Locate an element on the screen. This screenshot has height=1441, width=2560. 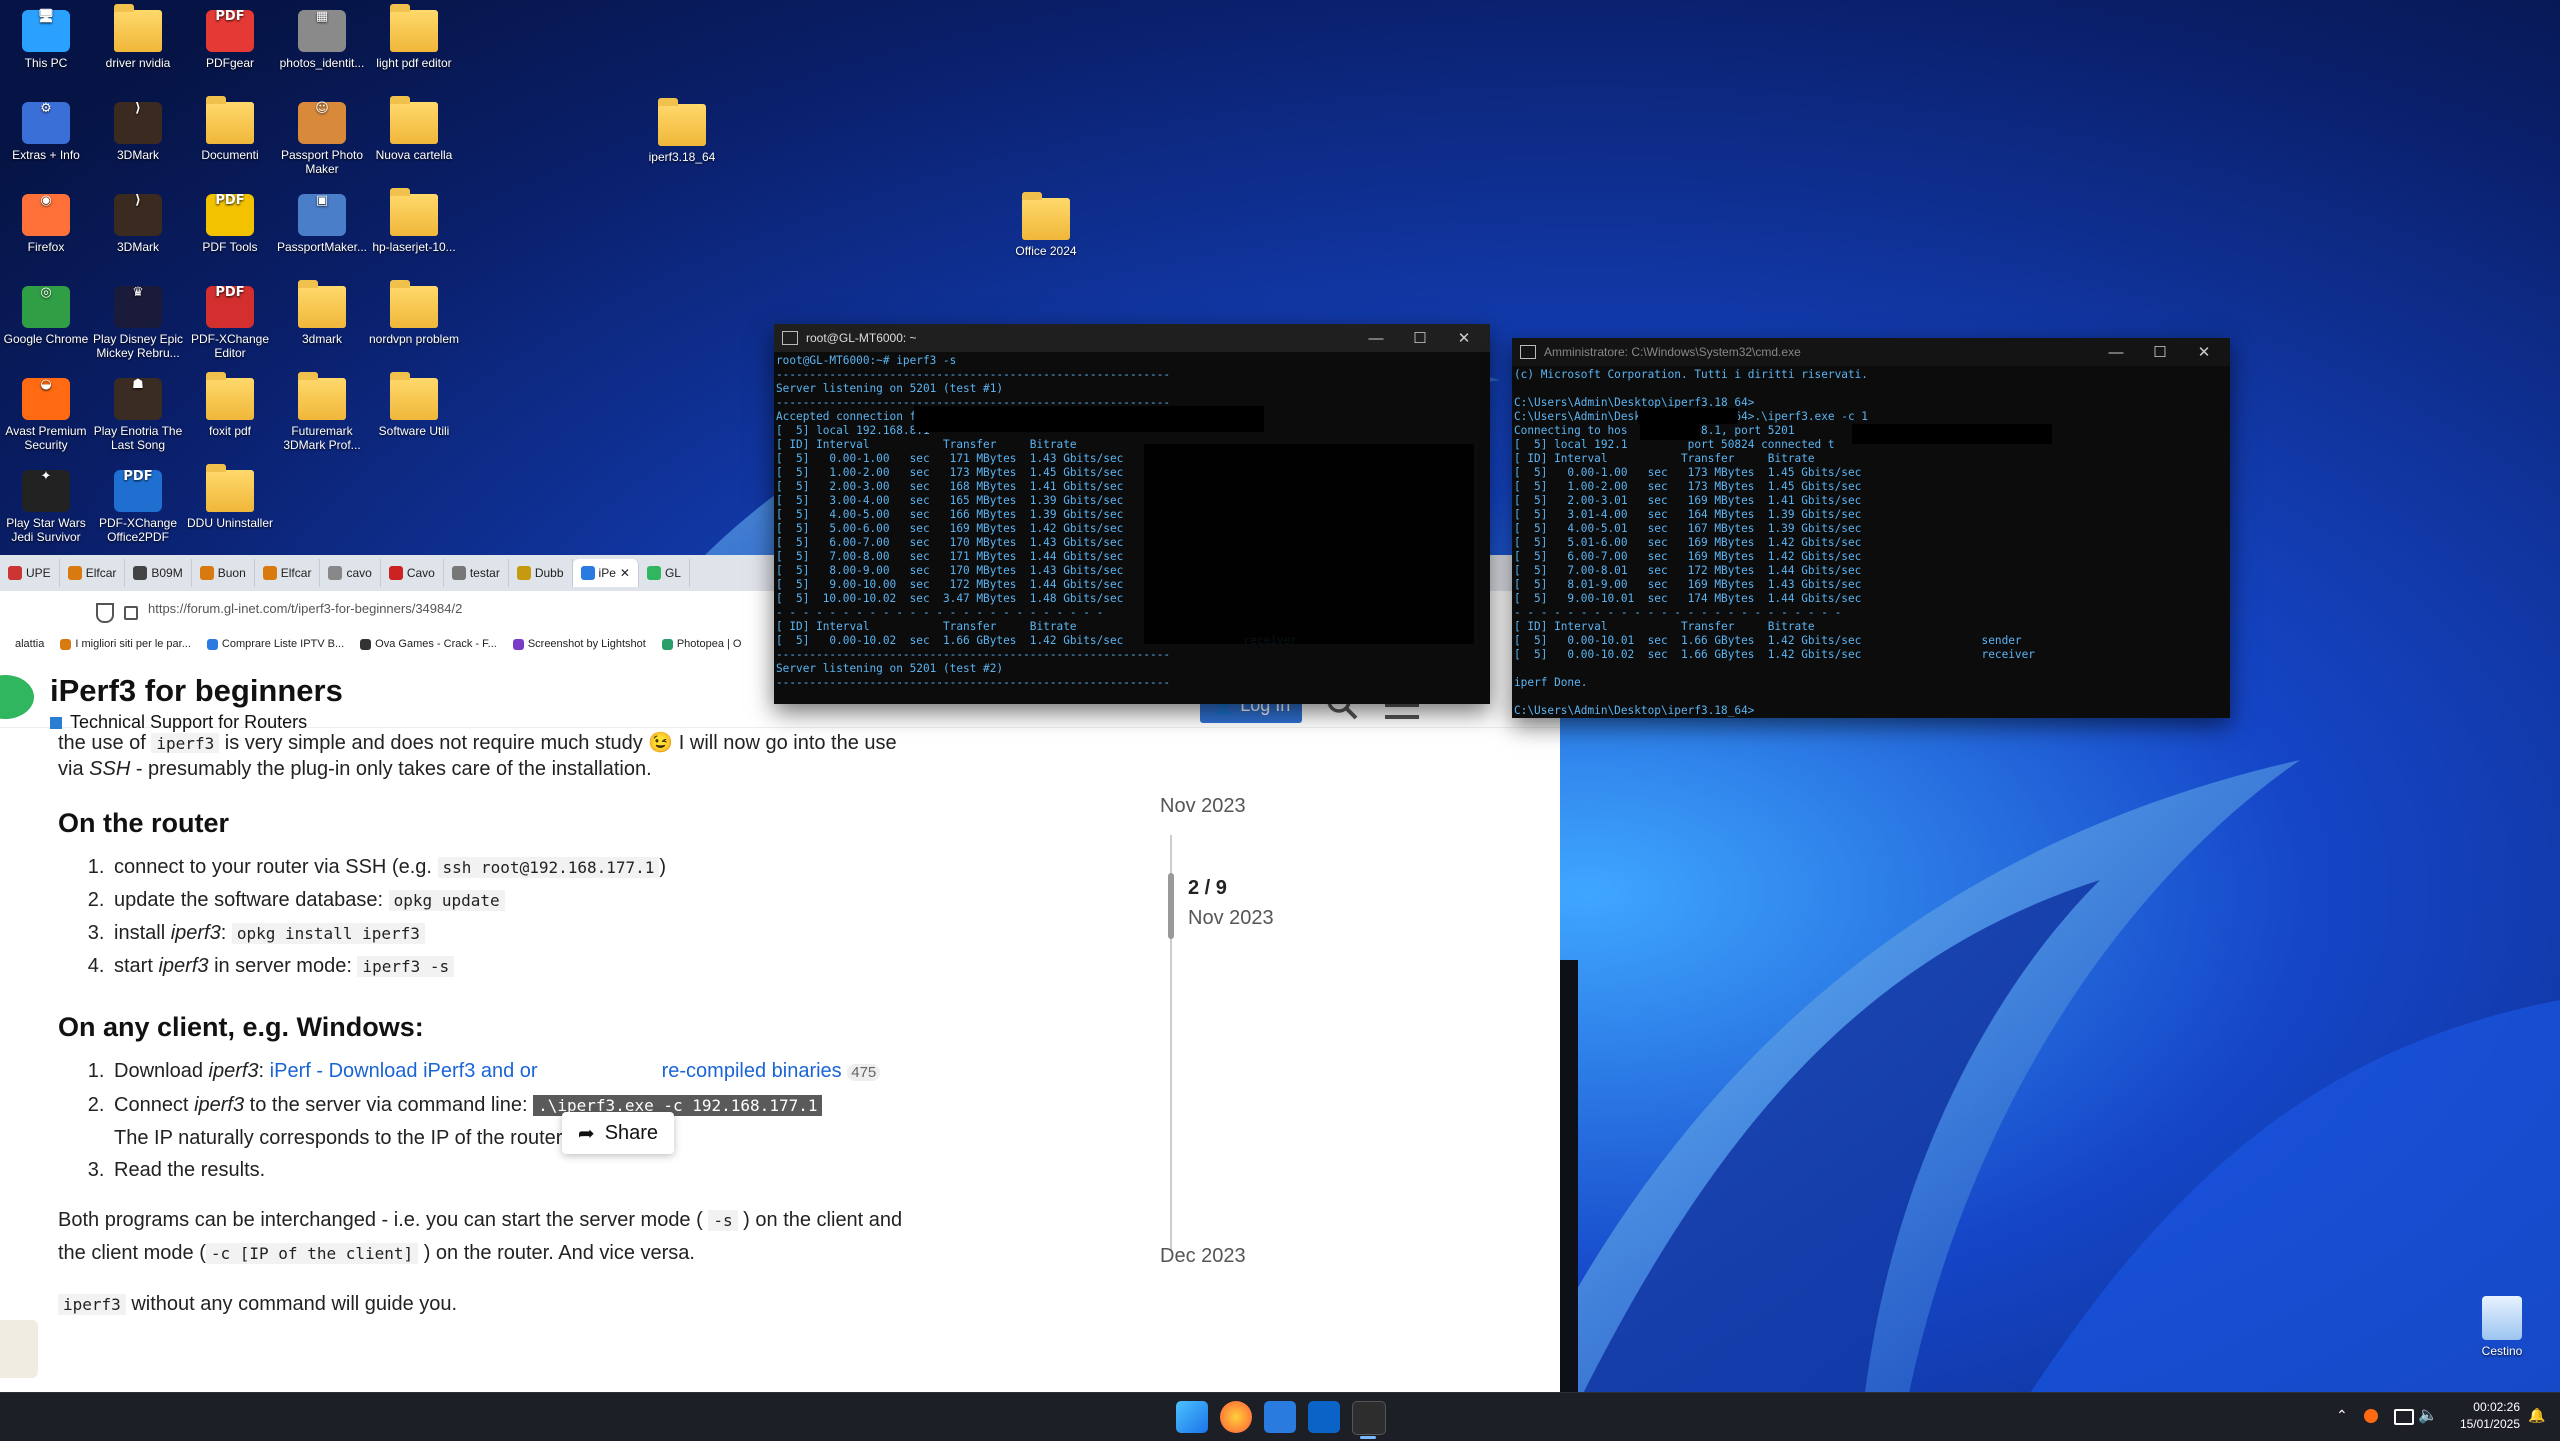
desktop-icon: DDU Uninstaller is located at coordinates (230, 497).